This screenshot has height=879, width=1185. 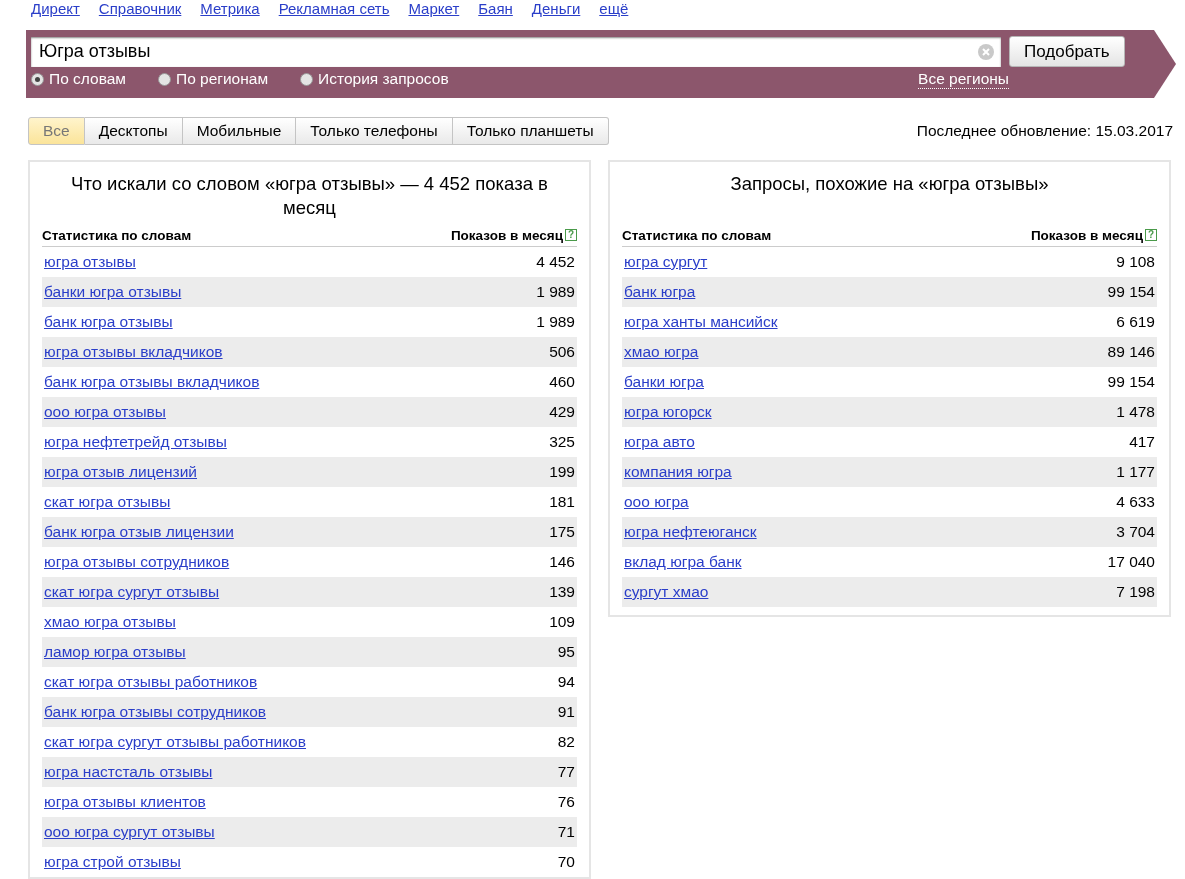 I want to click on keyword-link: ламор югра отзывы, so click(x=115, y=652).